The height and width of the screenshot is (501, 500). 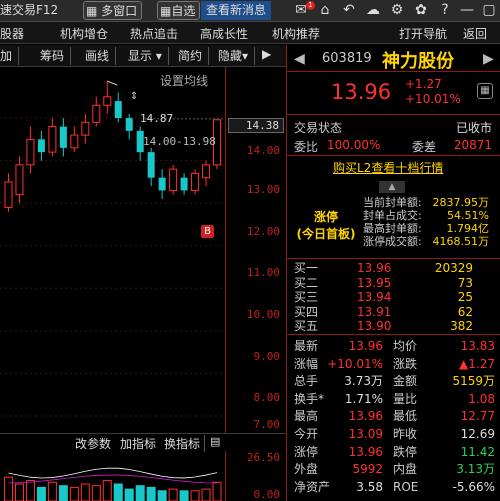 What do you see at coordinates (215, 441) in the screenshot?
I see `book-icon: ▤` at bounding box center [215, 441].